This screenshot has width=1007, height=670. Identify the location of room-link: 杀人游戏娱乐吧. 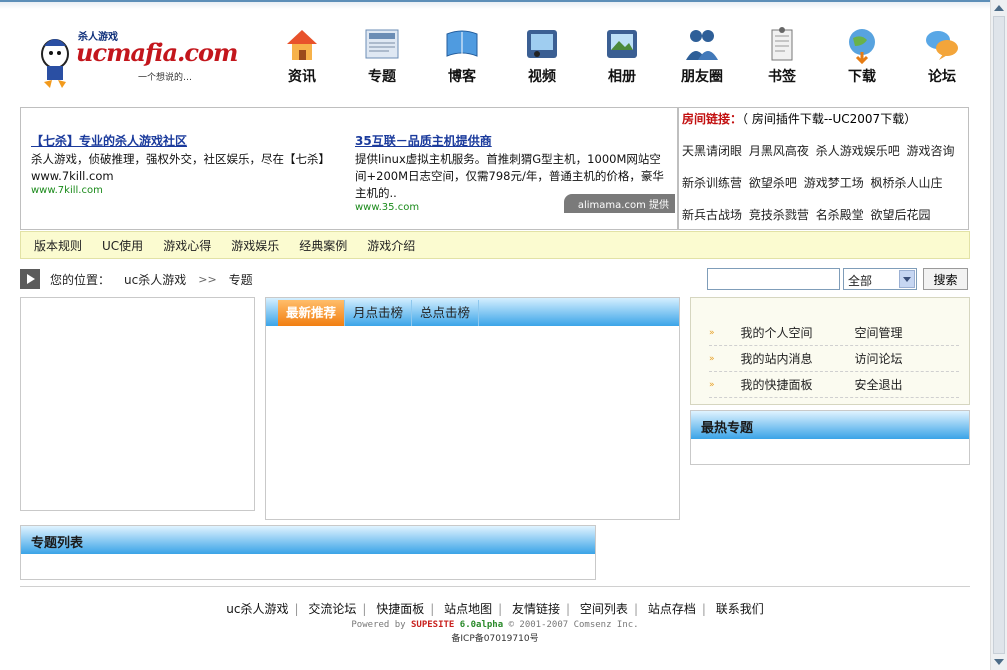
(858, 151).